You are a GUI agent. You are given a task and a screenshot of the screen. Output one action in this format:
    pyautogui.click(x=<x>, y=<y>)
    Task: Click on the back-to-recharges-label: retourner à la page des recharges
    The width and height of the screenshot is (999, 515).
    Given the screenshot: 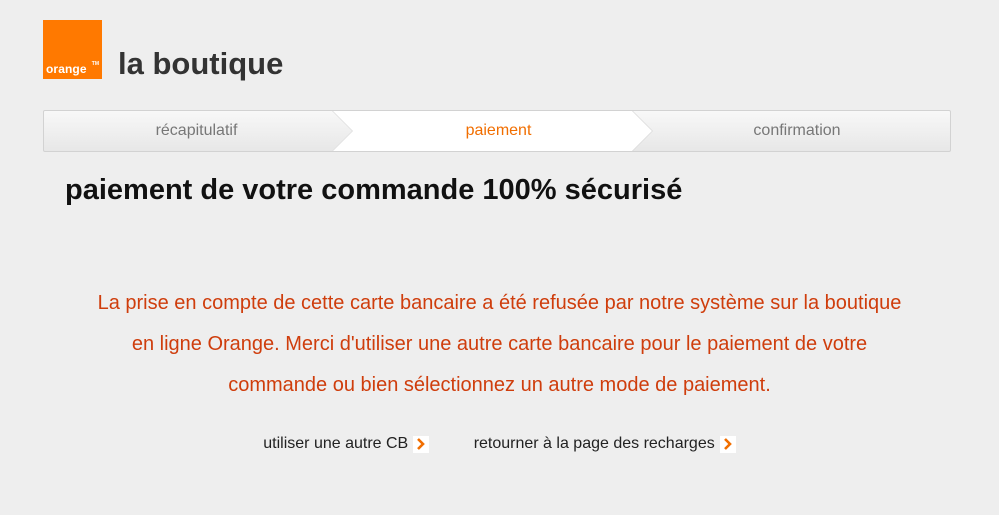 What is the action you would take?
    pyautogui.click(x=594, y=443)
    